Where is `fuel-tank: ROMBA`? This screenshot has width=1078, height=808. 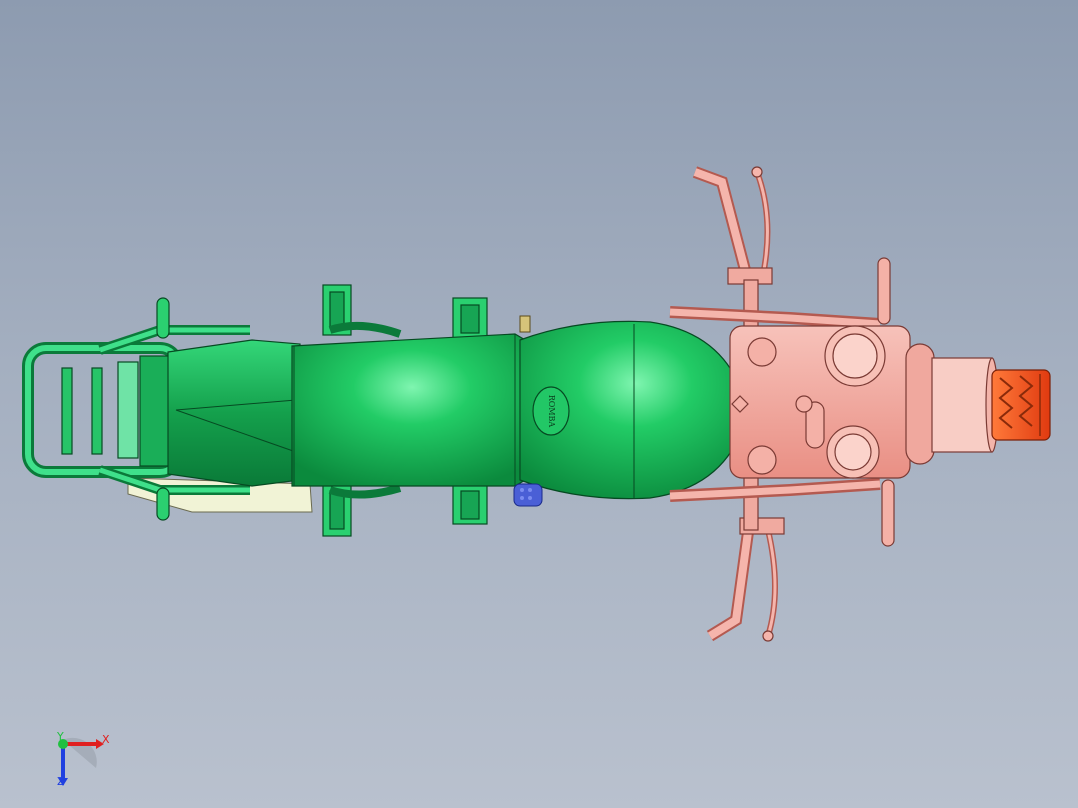 fuel-tank: ROMBA is located at coordinates (635, 407).